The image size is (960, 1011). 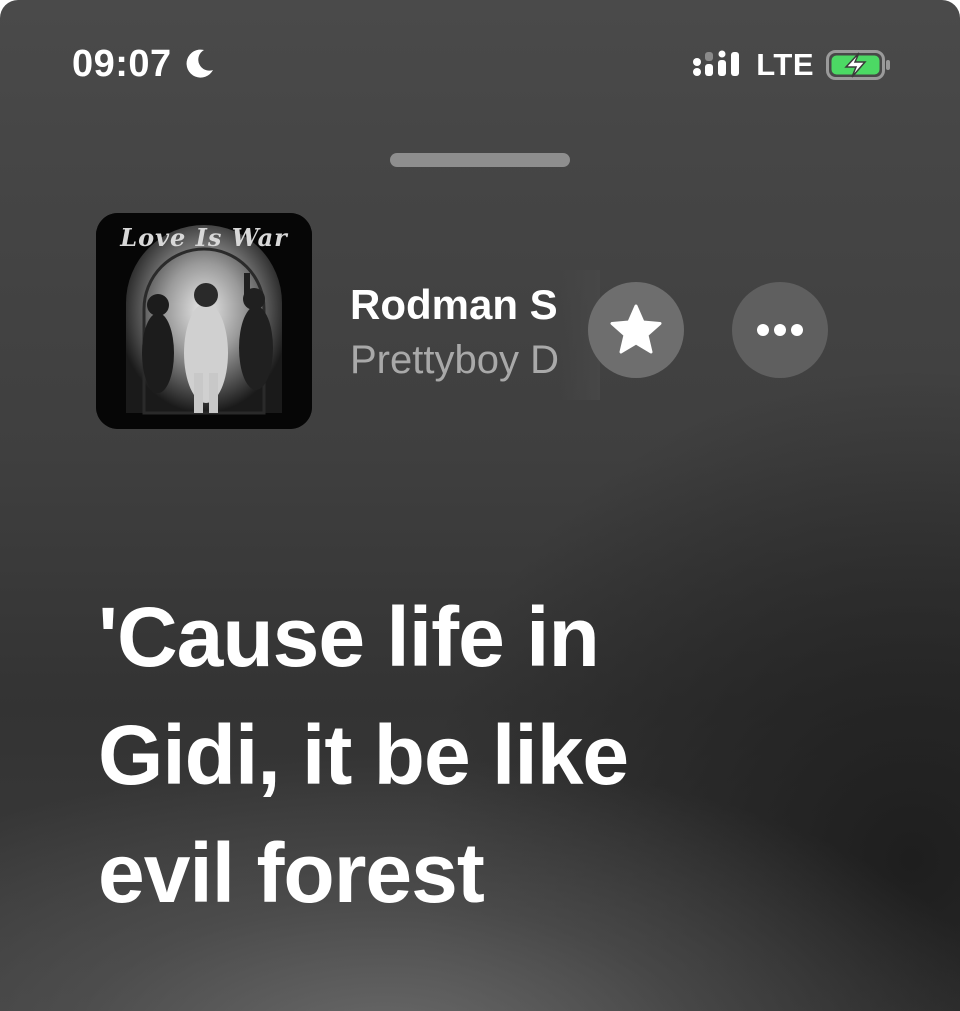 I want to click on album-artwork: Love Is War, so click(x=204, y=321).